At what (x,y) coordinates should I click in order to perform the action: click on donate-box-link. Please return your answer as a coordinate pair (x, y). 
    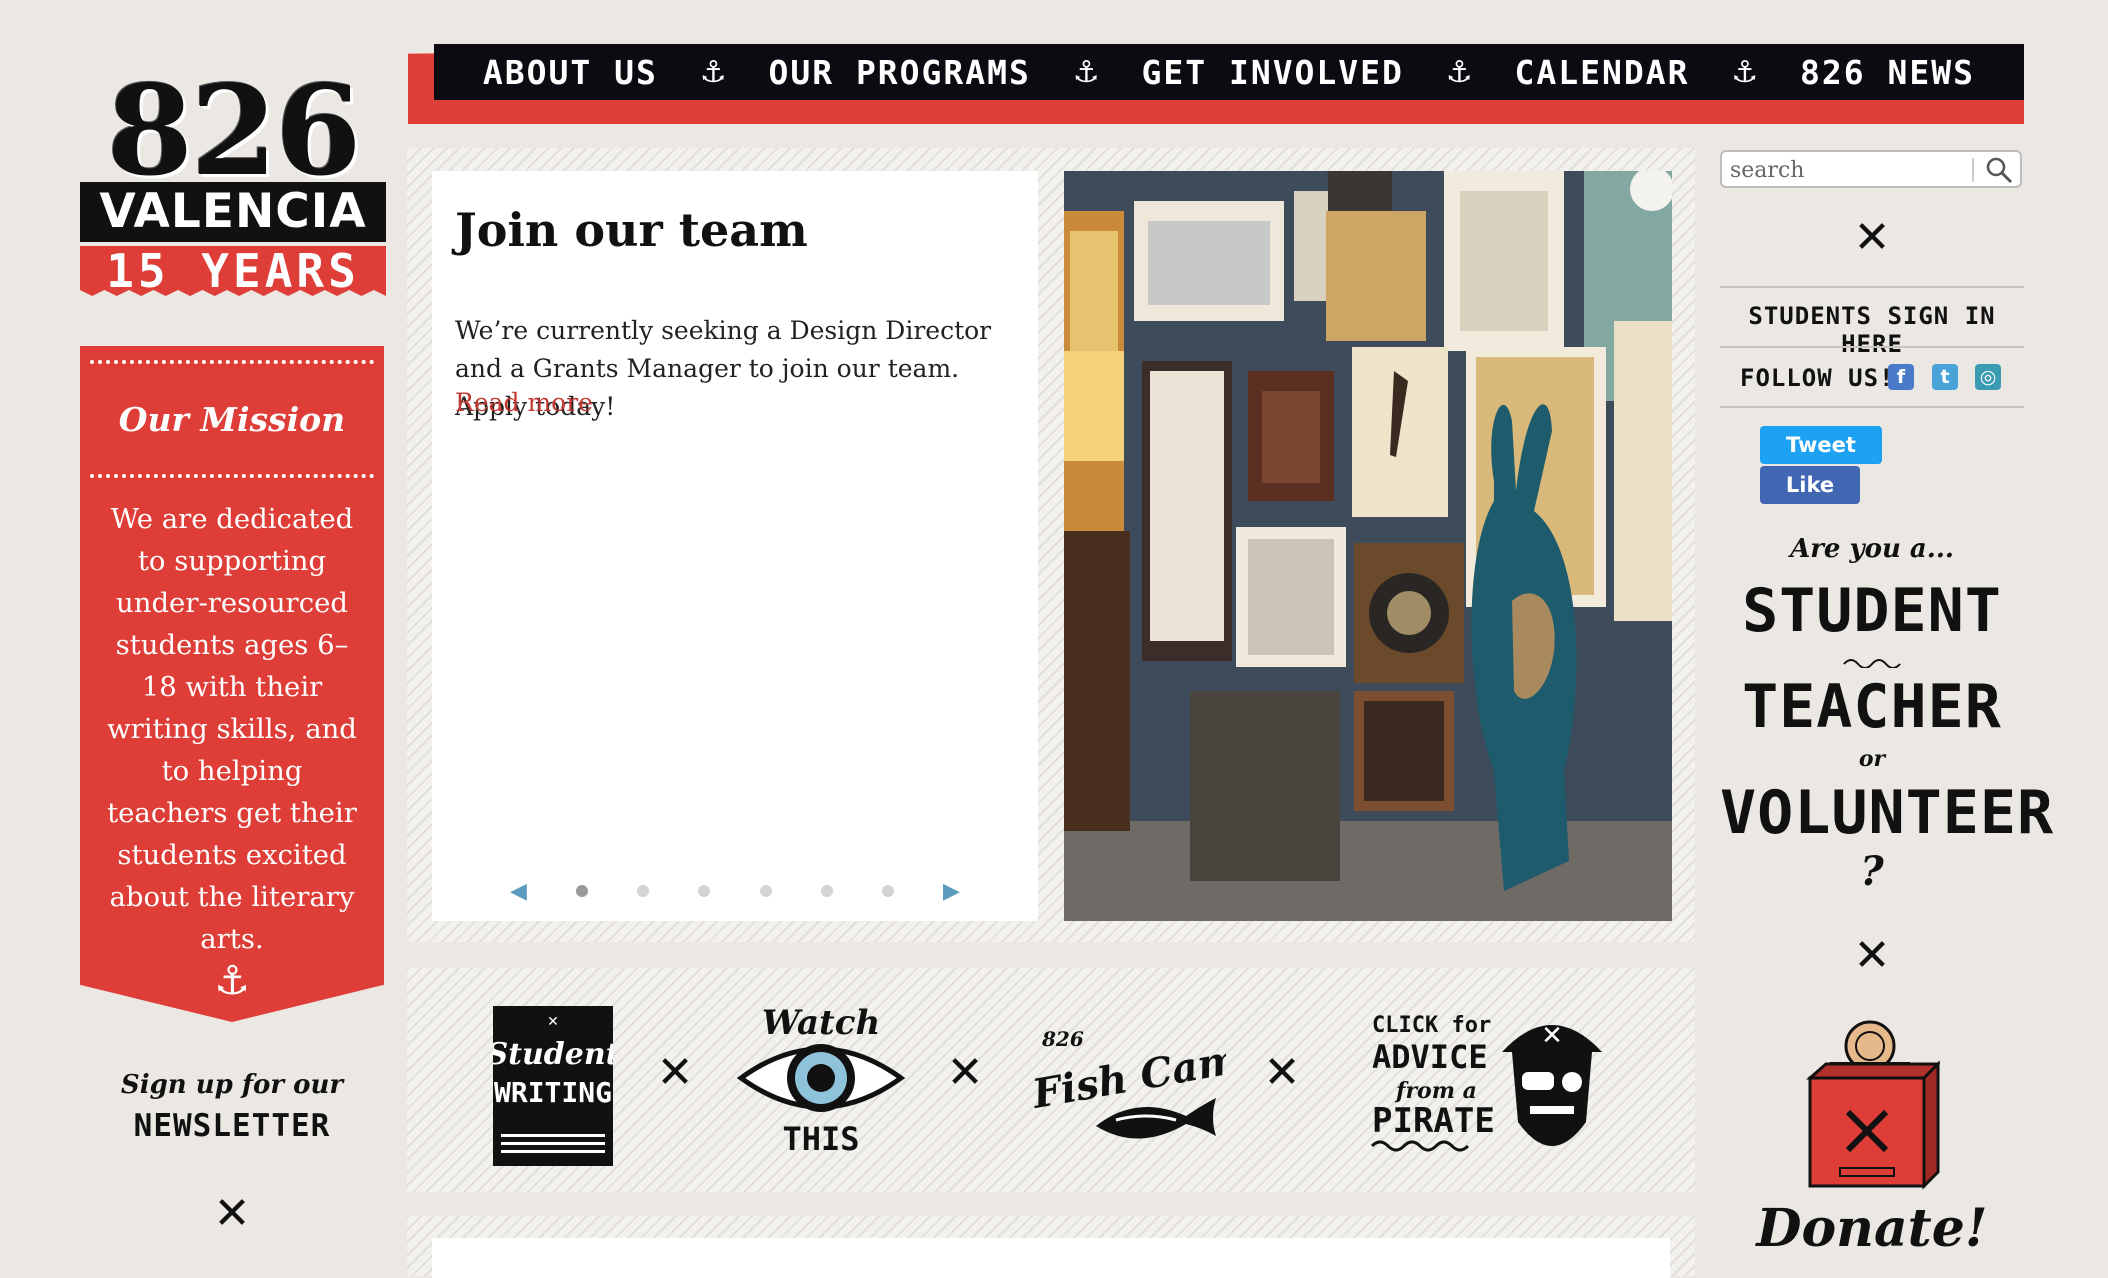
    Looking at the image, I should click on (1871, 1105).